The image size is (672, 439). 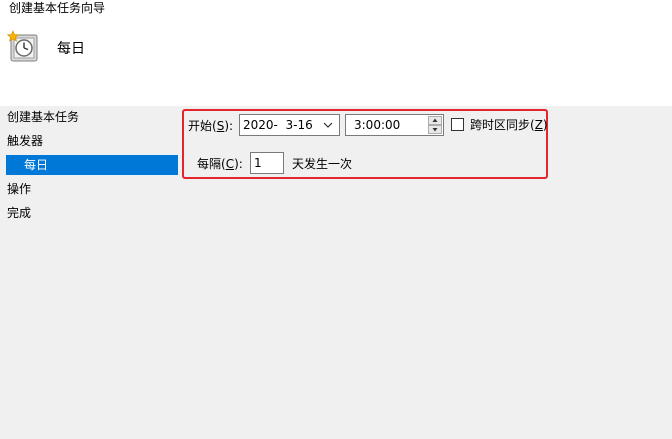 I want to click on start-time-spinner: 3:00:00, so click(x=394, y=125).